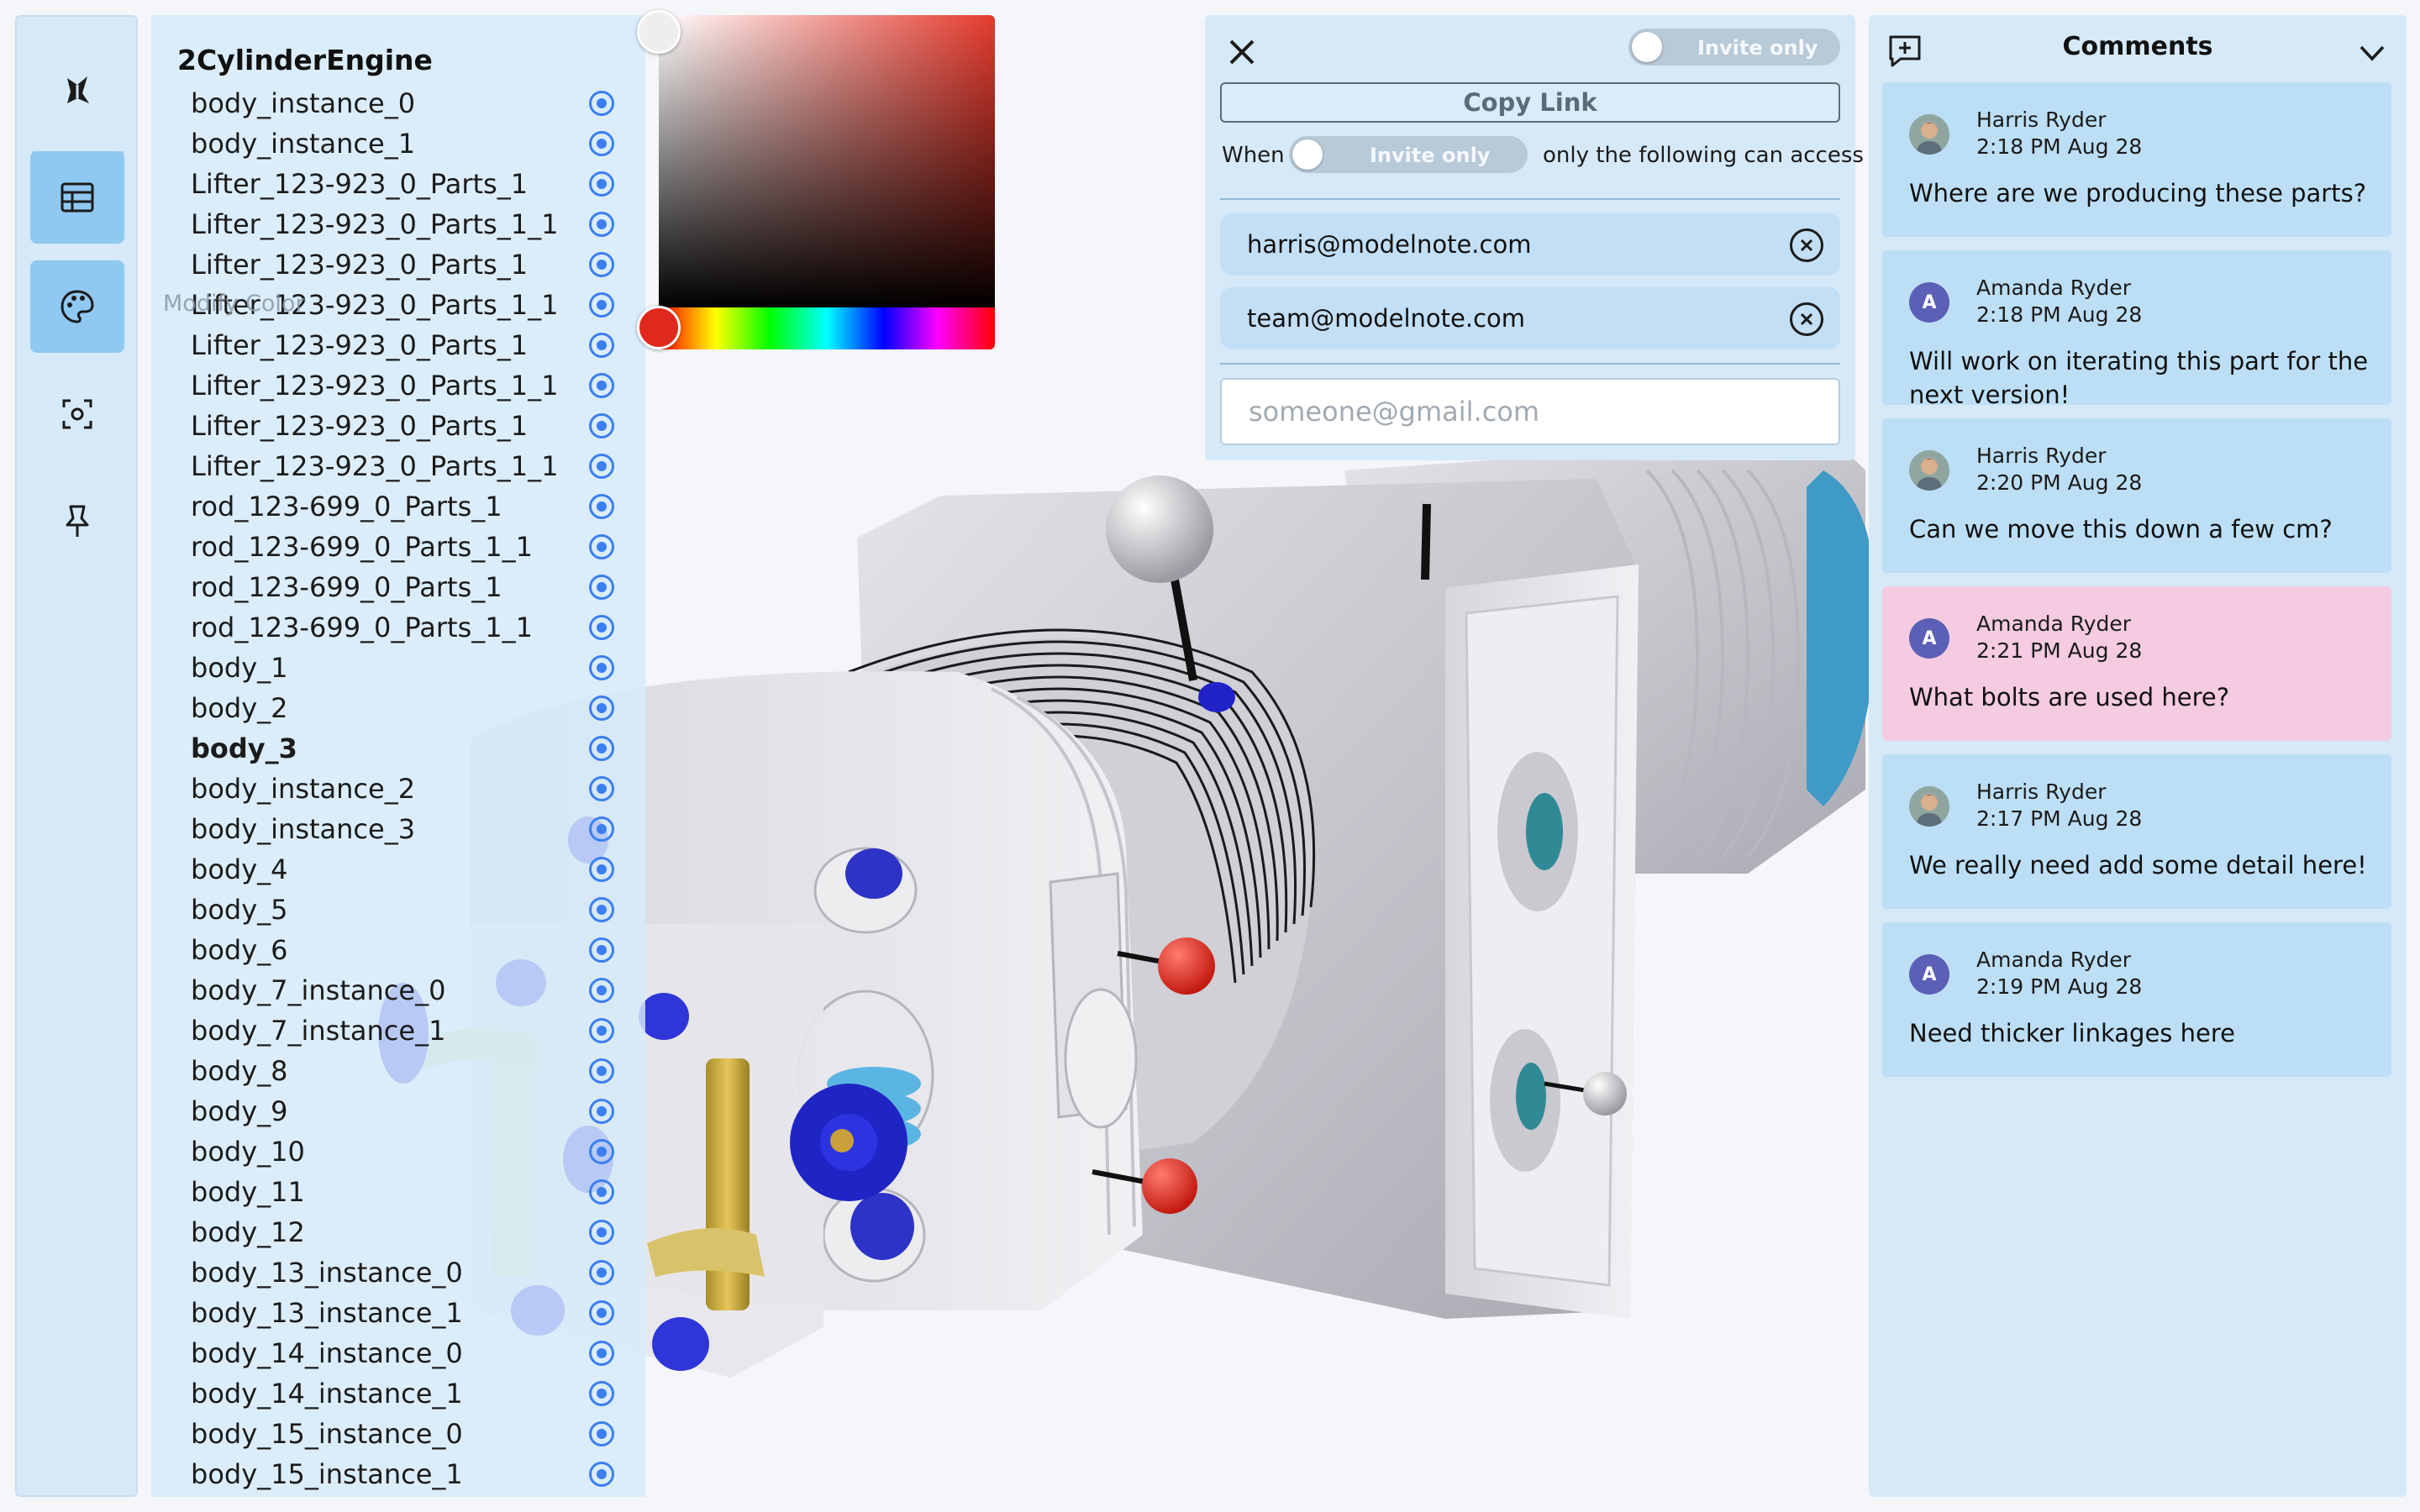 Image resolution: width=2420 pixels, height=1512 pixels. I want to click on focus-tool-button, so click(77, 414).